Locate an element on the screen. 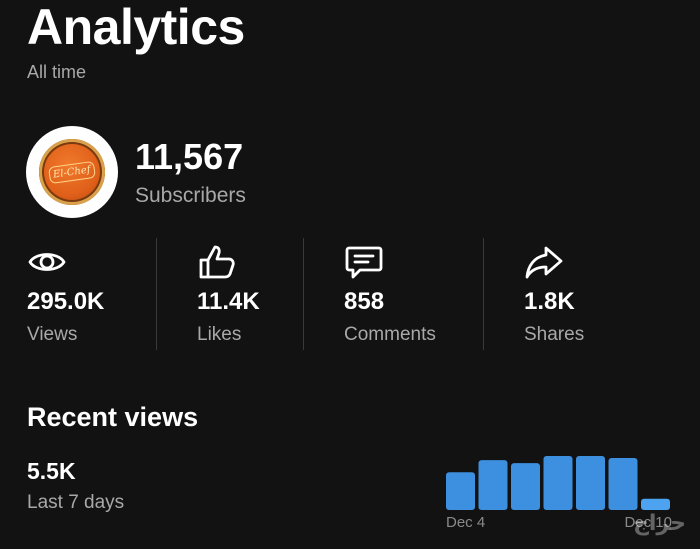 Image resolution: width=700 pixels, height=549 pixels. watermark: حراج is located at coordinates (659, 523).